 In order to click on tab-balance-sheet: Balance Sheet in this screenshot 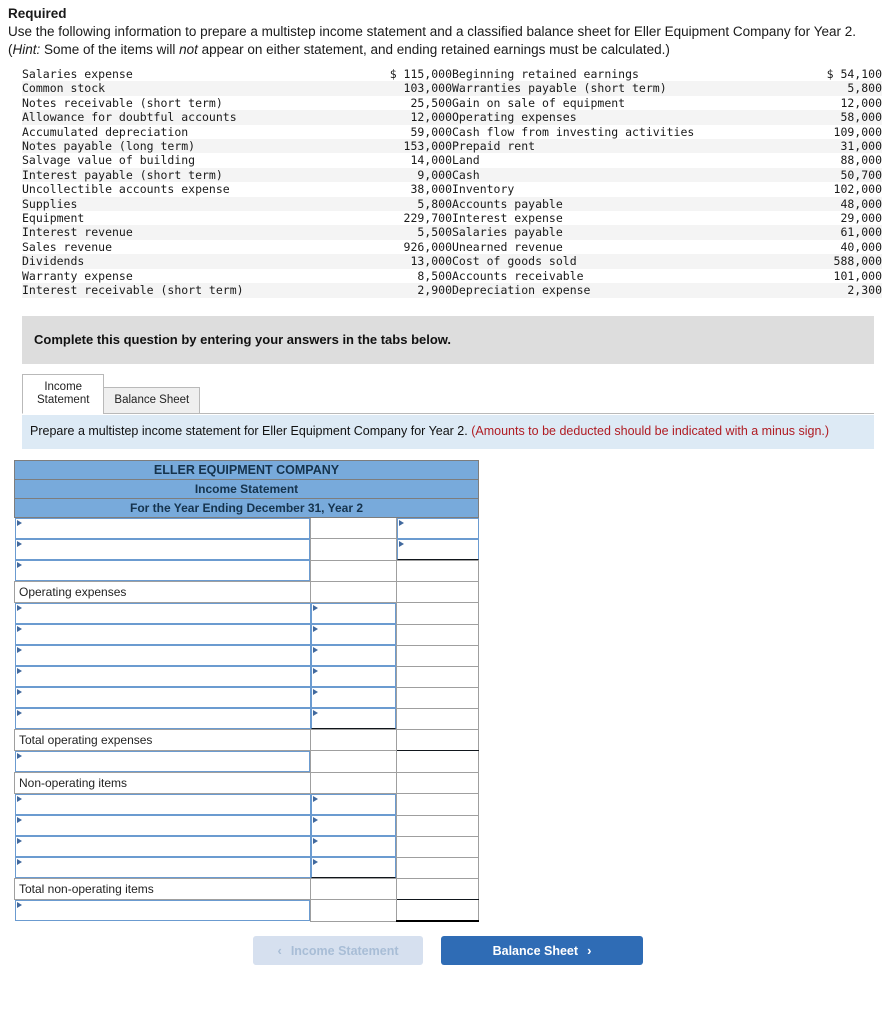, I will do `click(152, 400)`.